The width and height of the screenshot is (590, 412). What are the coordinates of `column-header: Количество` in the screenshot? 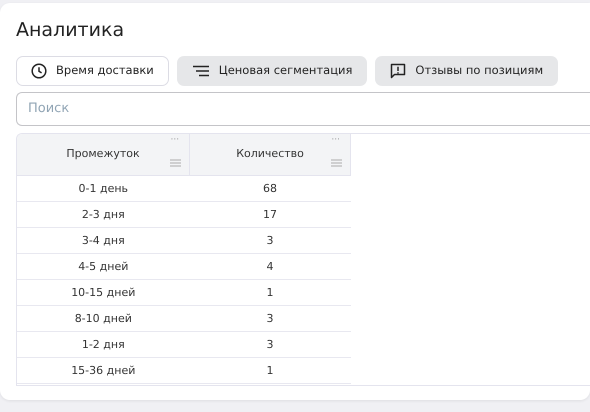 It's located at (270, 153).